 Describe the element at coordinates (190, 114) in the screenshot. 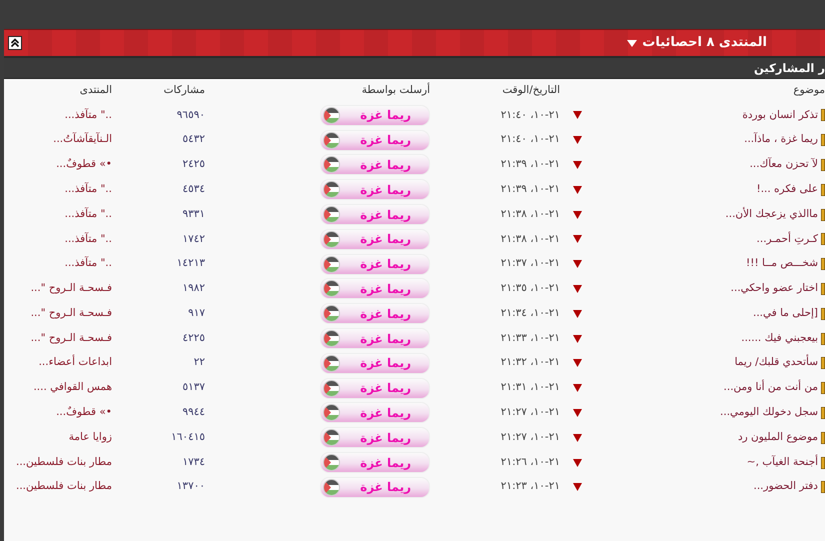

I see `post-count: ٩٦٥٩٠` at that location.